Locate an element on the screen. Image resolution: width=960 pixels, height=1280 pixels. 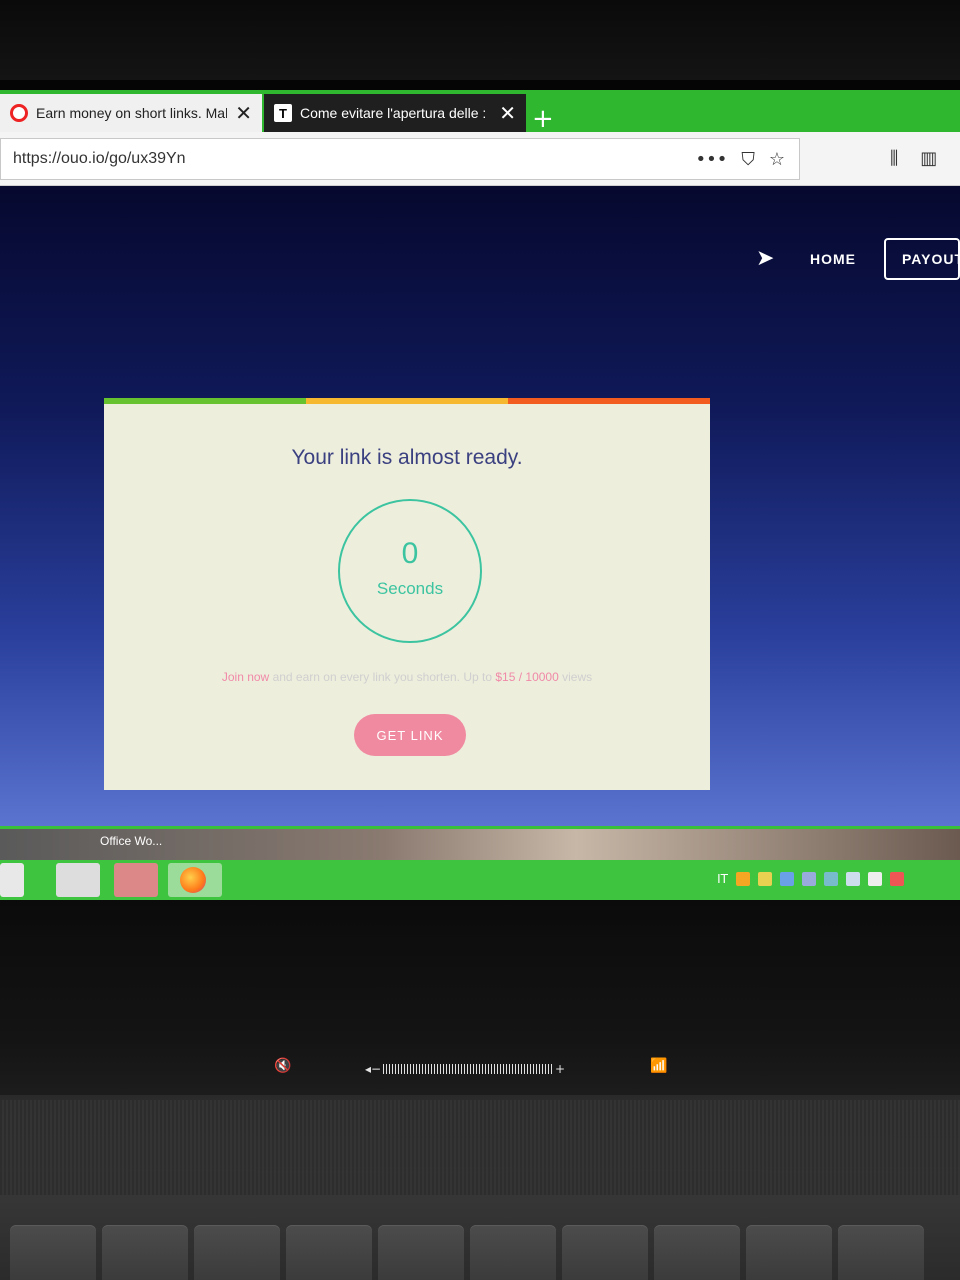
url-text: https://ouo.io/go/ux39Yn is located at coordinates (354, 159).